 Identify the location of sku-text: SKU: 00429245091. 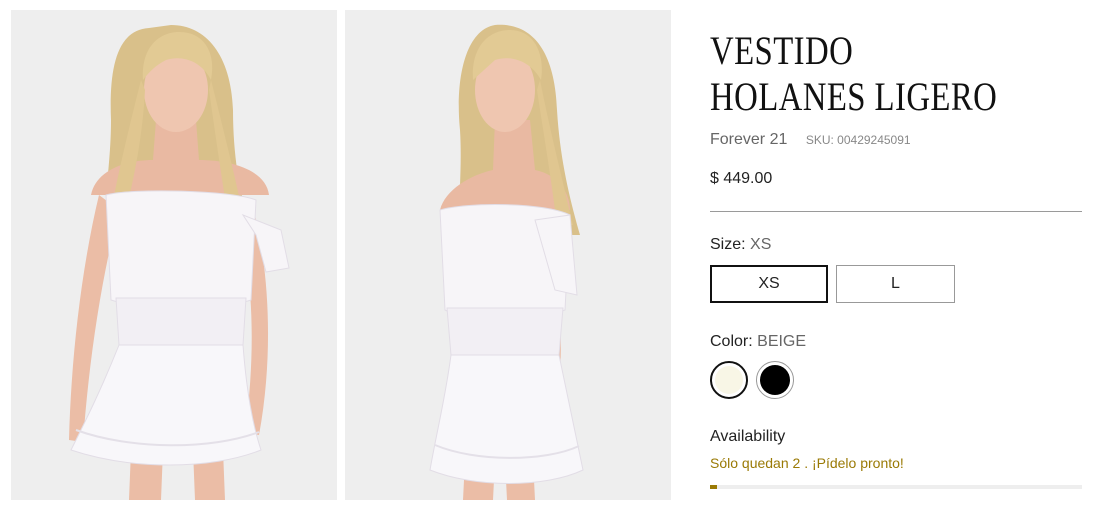
(858, 140).